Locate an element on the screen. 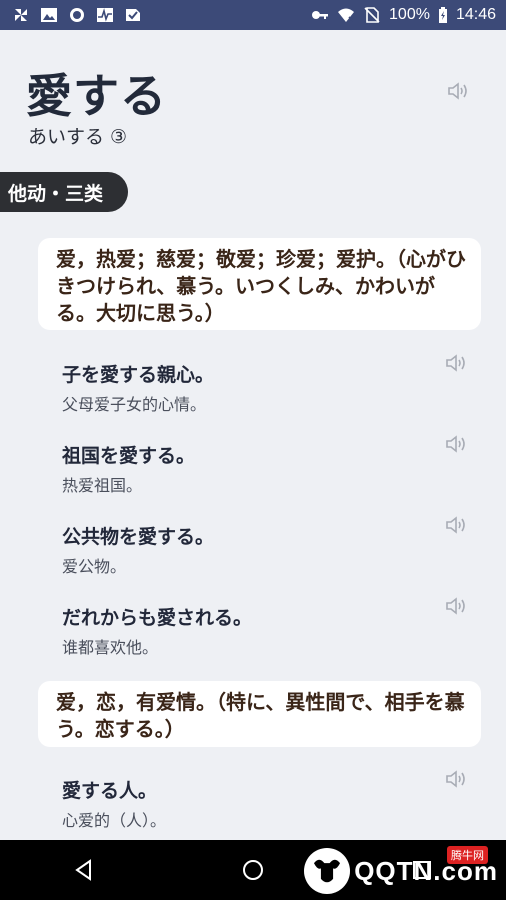  example-item: だれからも愛される。 谁都喜欢他。 is located at coordinates (272, 635).